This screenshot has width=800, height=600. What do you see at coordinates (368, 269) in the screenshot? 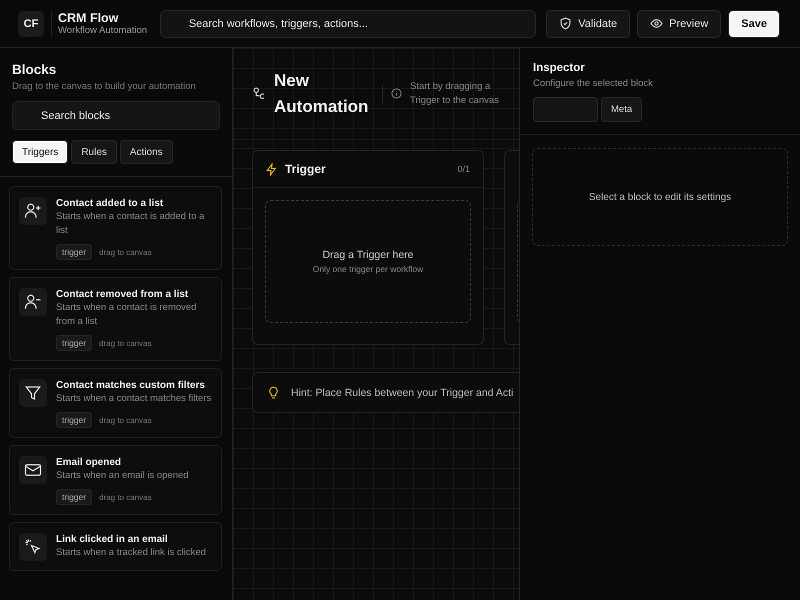
I see `drop-hint: Only one trigger per workflow` at bounding box center [368, 269].